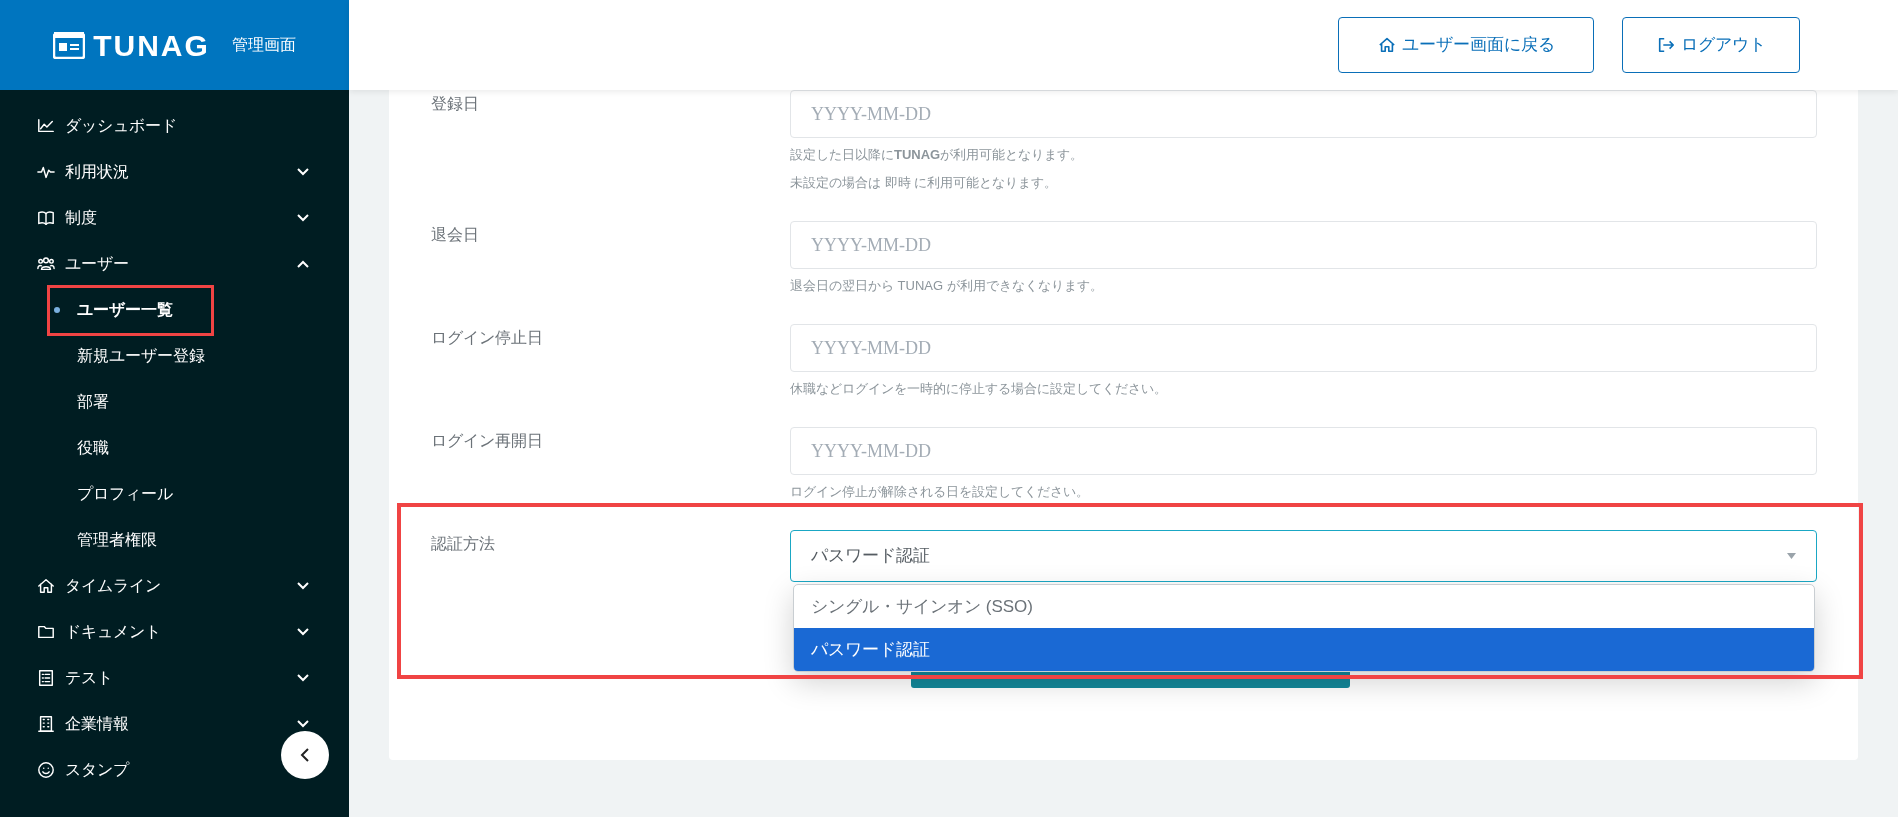 The height and width of the screenshot is (817, 1898). Describe the element at coordinates (455, 235) in the screenshot. I see `field-label: 退会日` at that location.